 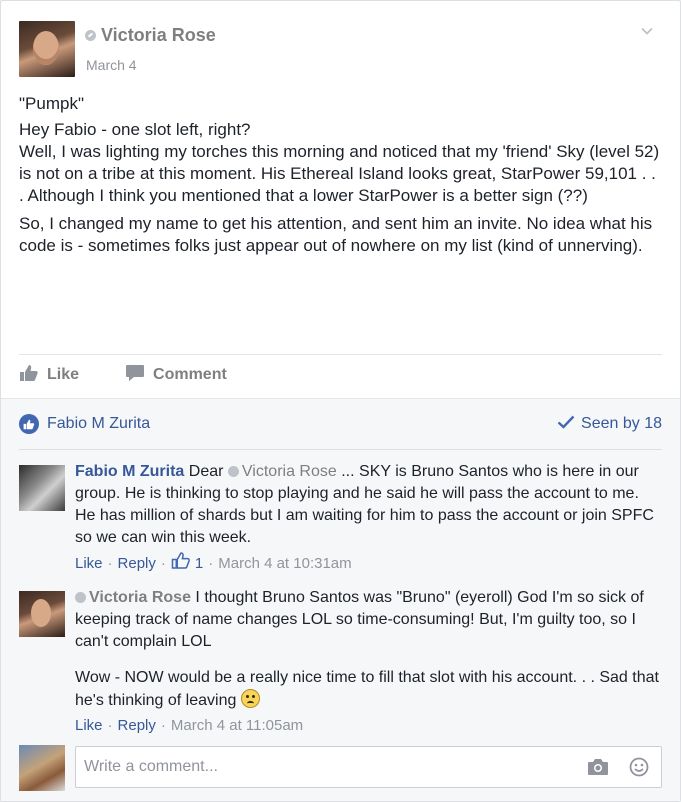 I want to click on comment-author: Victoria Rose, so click(x=133, y=597).